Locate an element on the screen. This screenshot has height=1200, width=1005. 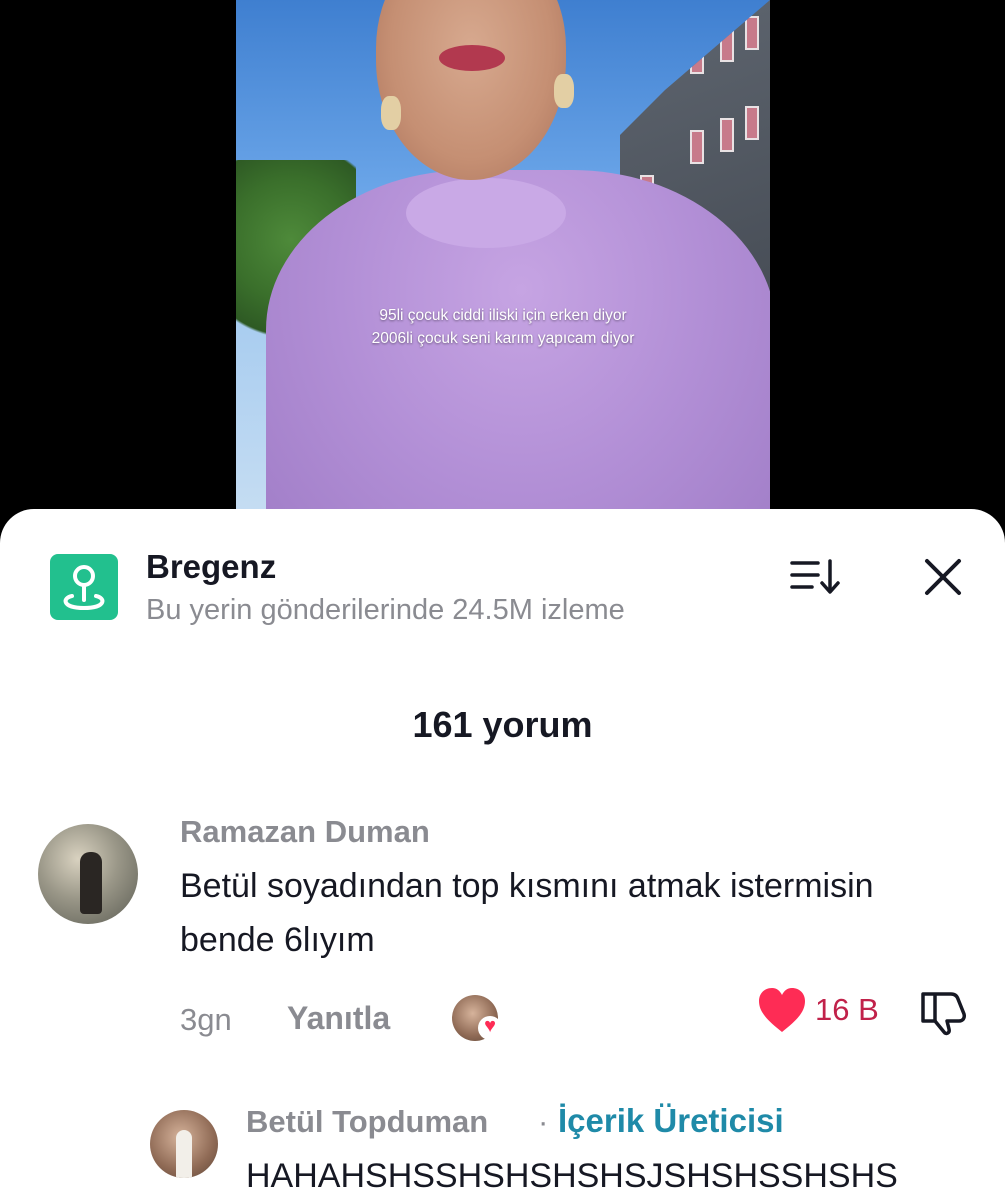
close-icon is located at coordinates (943, 577).